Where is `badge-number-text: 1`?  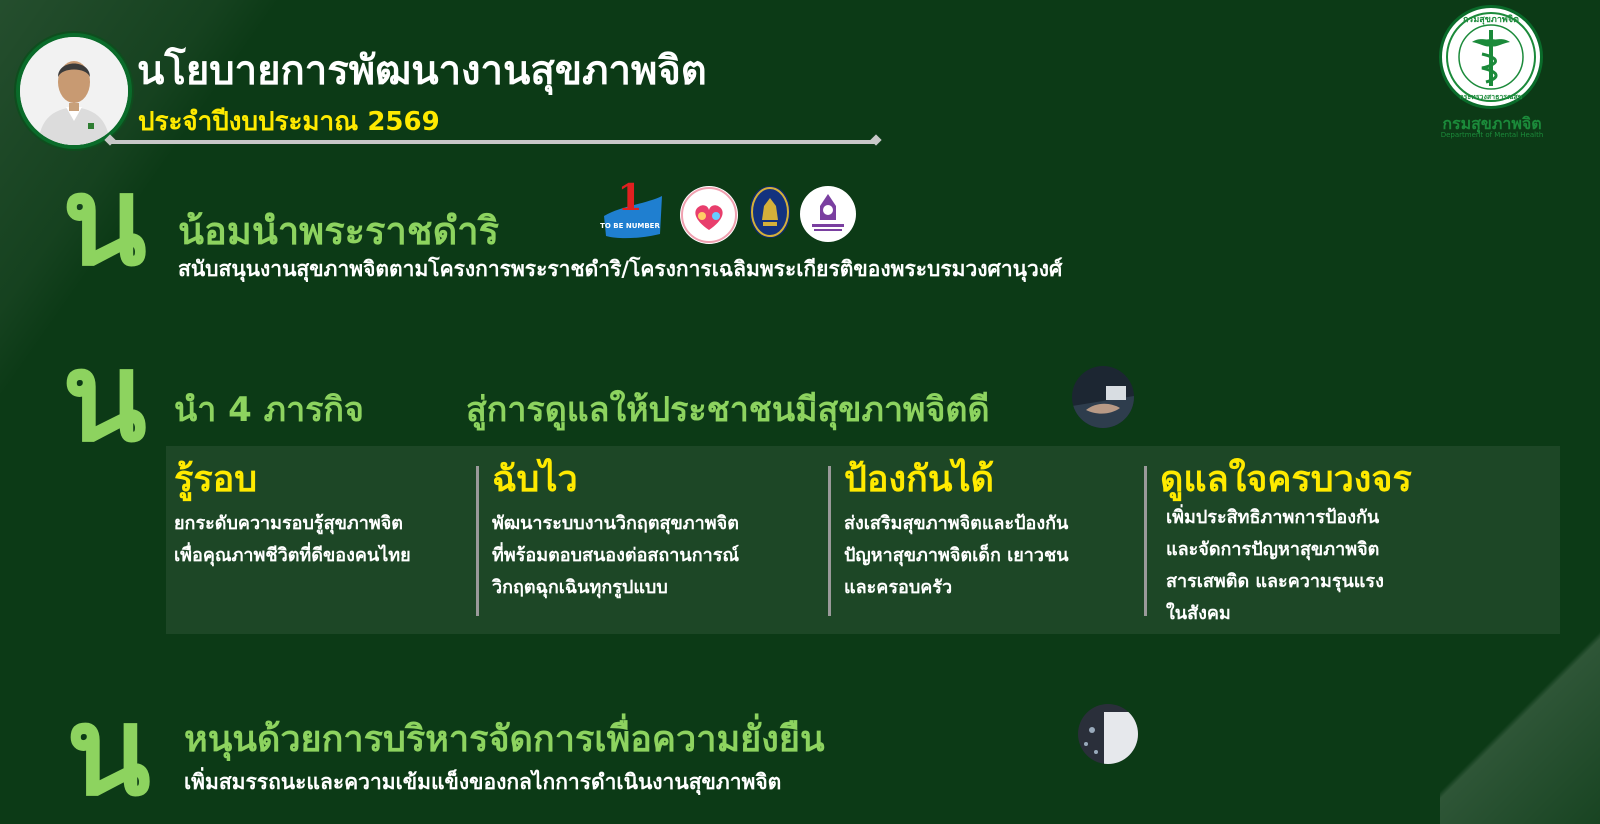 badge-number-text: 1 is located at coordinates (629, 198).